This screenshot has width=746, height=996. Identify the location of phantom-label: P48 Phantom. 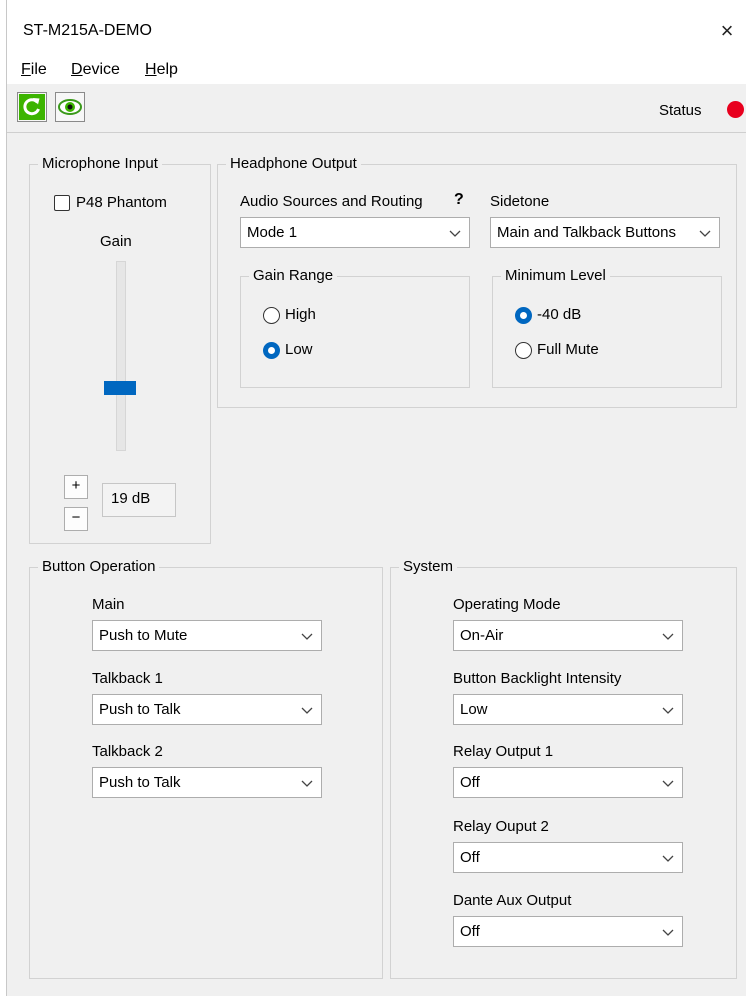
(121, 202).